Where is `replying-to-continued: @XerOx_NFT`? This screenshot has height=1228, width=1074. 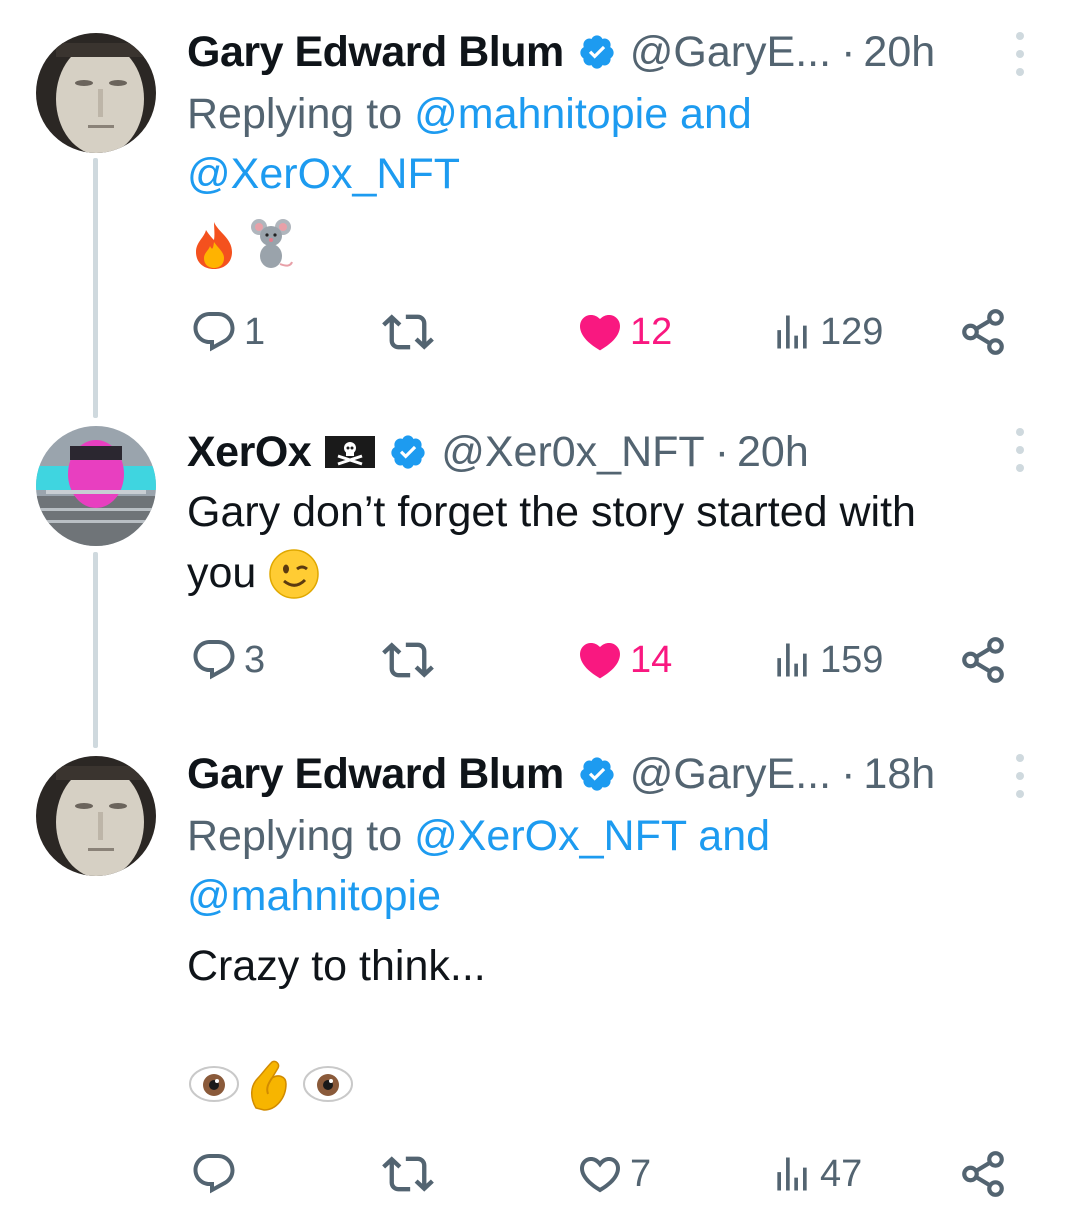 replying-to-continued: @XerOx_NFT is located at coordinates (323, 174).